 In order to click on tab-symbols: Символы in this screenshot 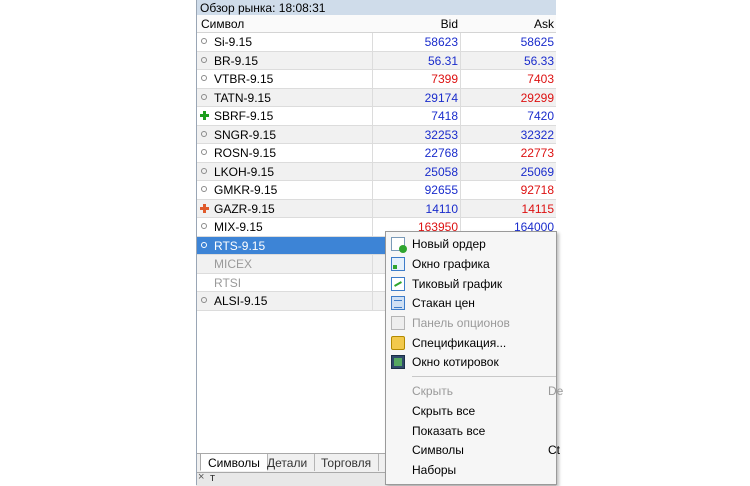, I will do `click(234, 462)`.